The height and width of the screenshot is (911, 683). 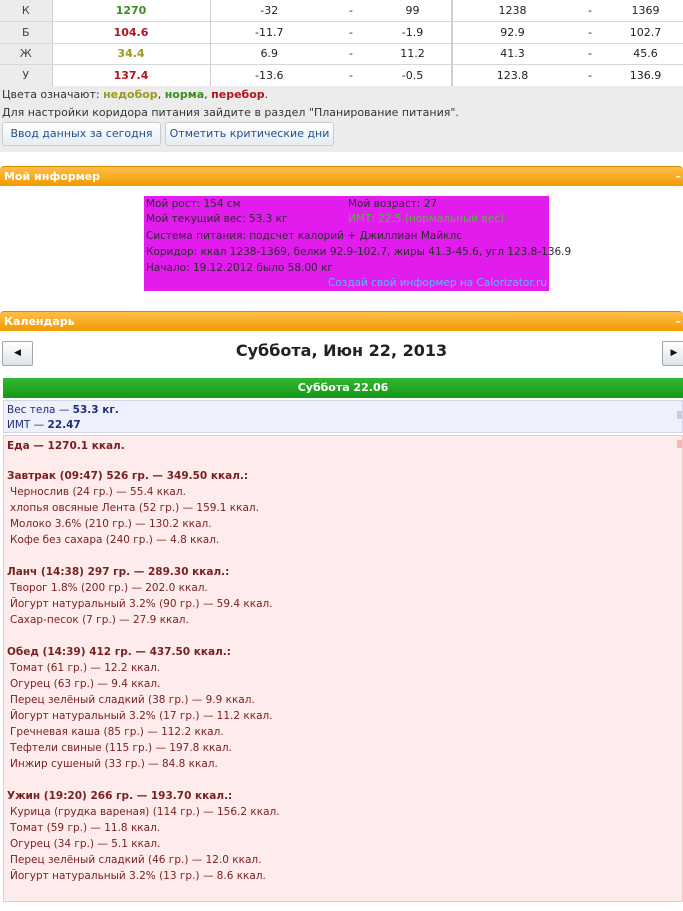 What do you see at coordinates (85, 684) in the screenshot?
I see `food-item: Огурец (63 гр.) — 9.4 ккал.` at bounding box center [85, 684].